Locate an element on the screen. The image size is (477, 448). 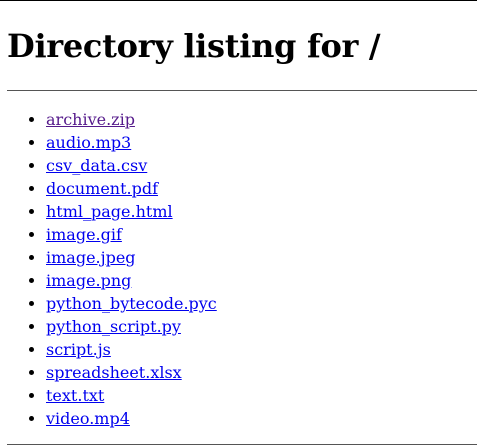
list-item: document.pdf is located at coordinates (131, 188).